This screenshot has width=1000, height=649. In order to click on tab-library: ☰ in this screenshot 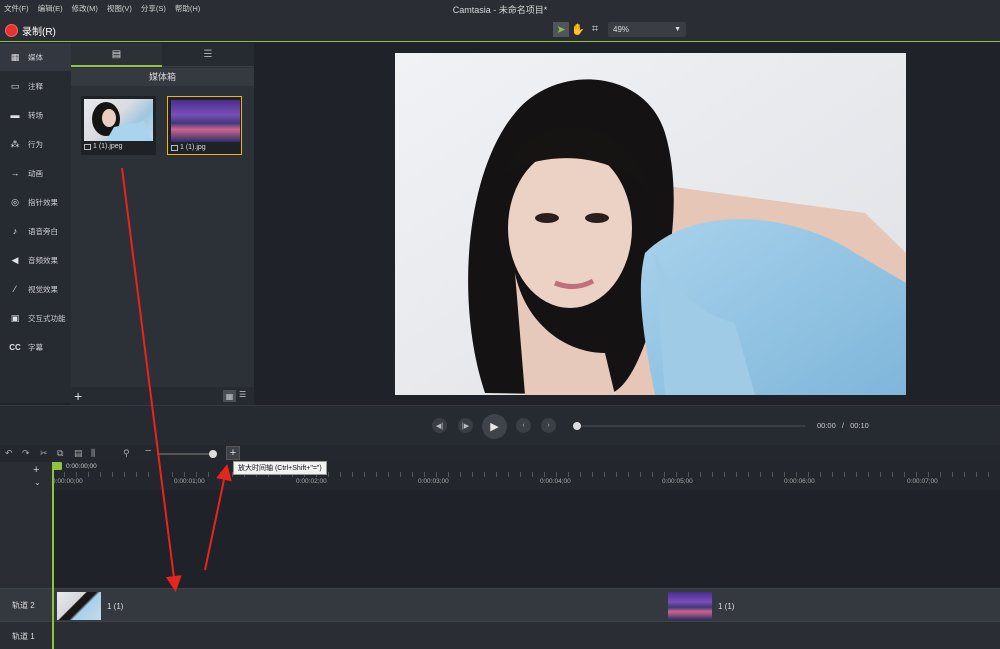, I will do `click(208, 55)`.